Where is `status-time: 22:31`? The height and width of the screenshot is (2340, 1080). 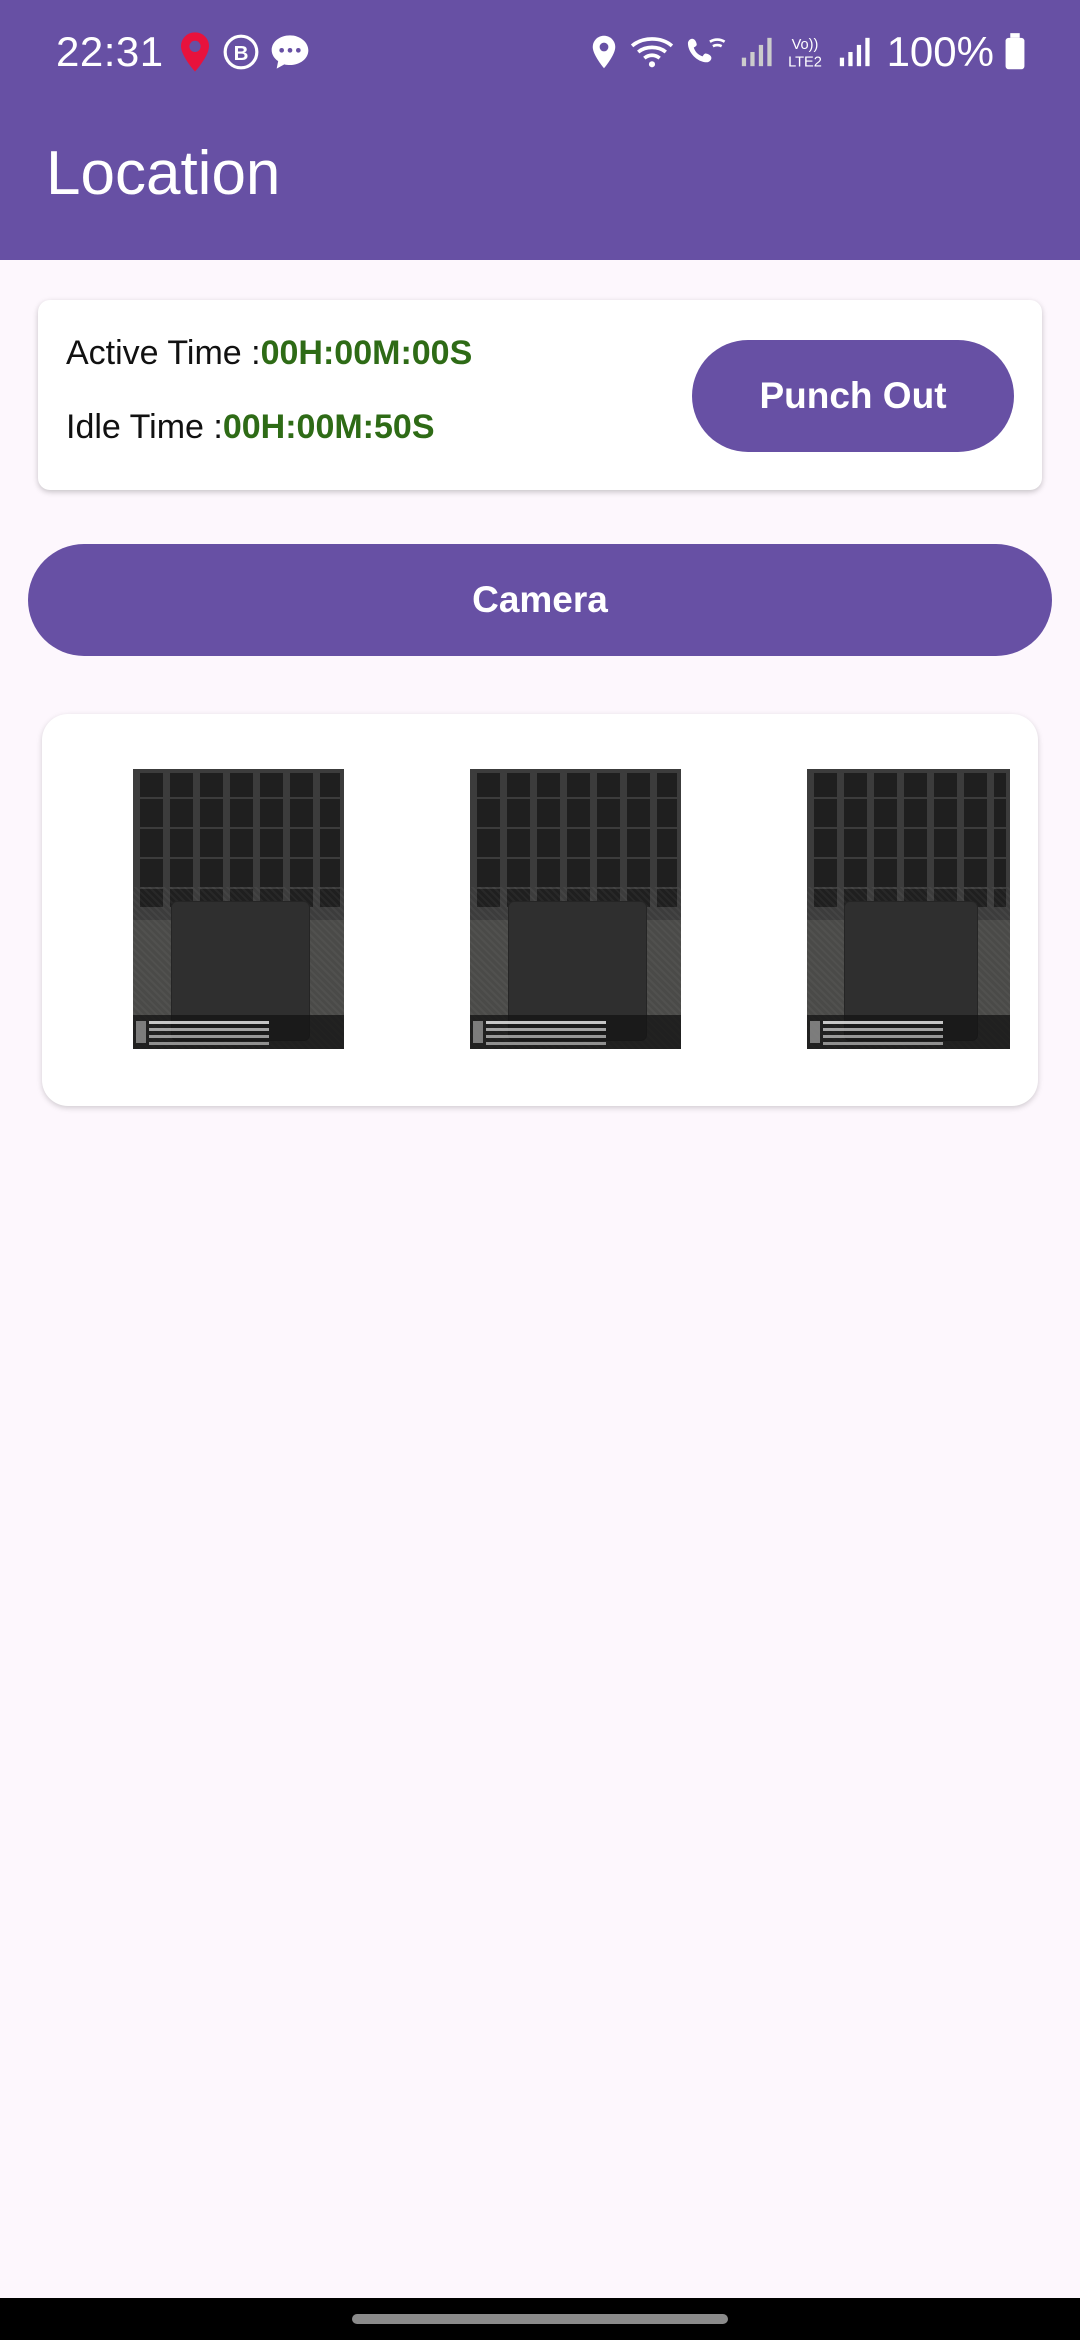
status-time: 22:31 is located at coordinates (110, 51).